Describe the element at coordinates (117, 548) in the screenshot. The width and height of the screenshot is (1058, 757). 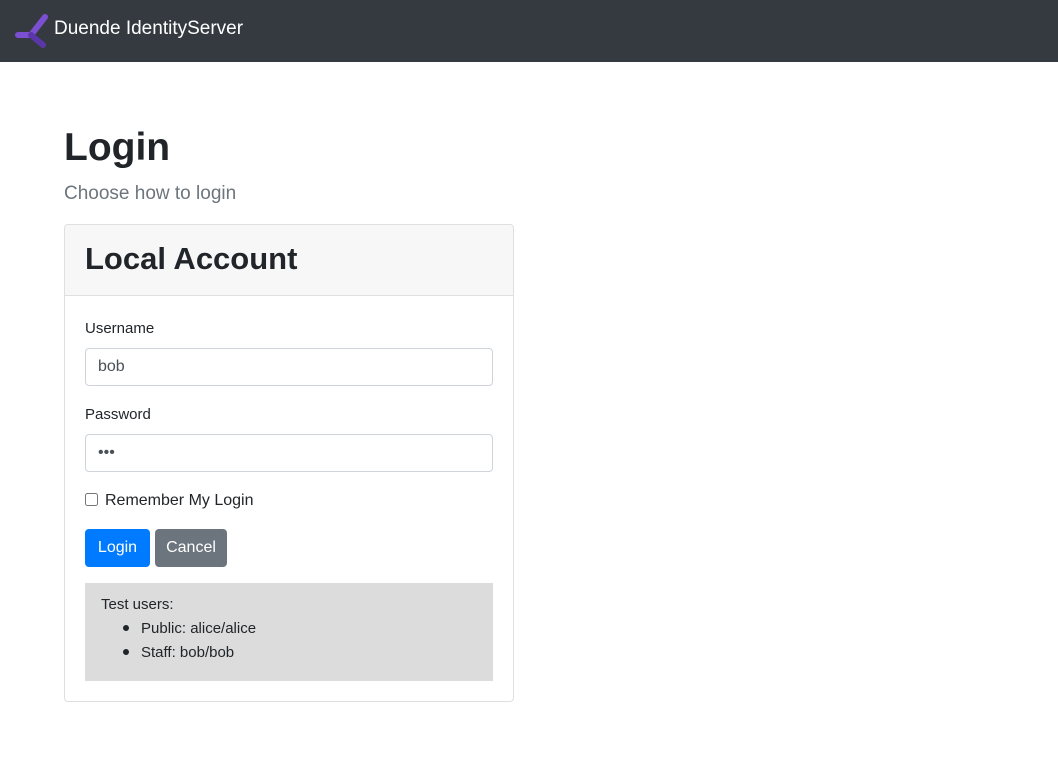
I see `login-button: Login` at that location.